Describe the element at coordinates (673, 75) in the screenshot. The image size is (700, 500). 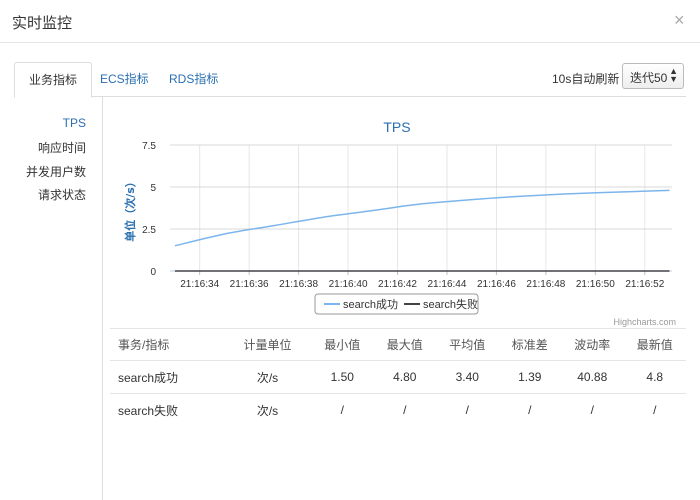
I see `select-arrows-icon: ▲ ▼` at that location.